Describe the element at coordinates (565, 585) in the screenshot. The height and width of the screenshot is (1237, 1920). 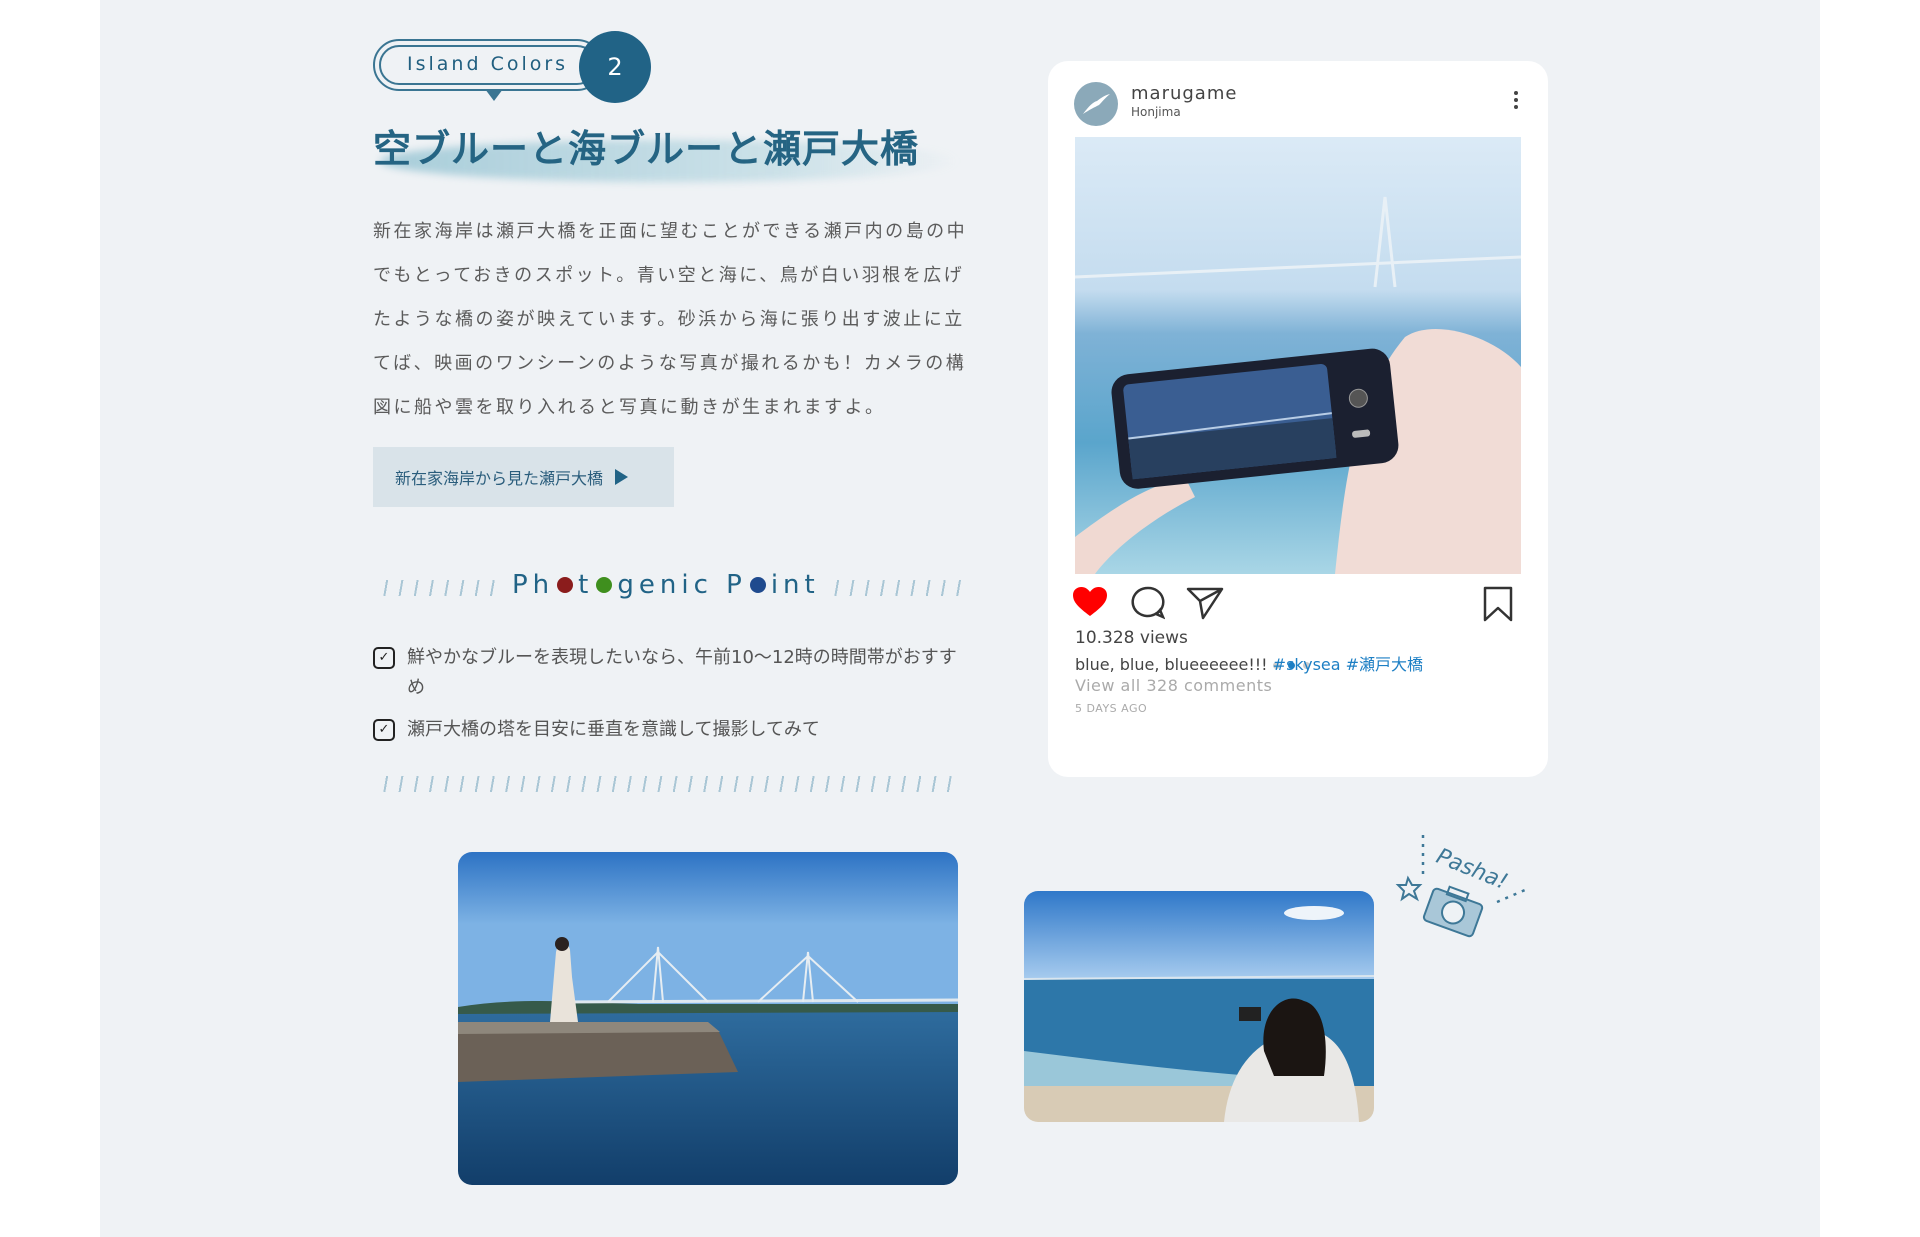
I see `red-dot-icon` at that location.